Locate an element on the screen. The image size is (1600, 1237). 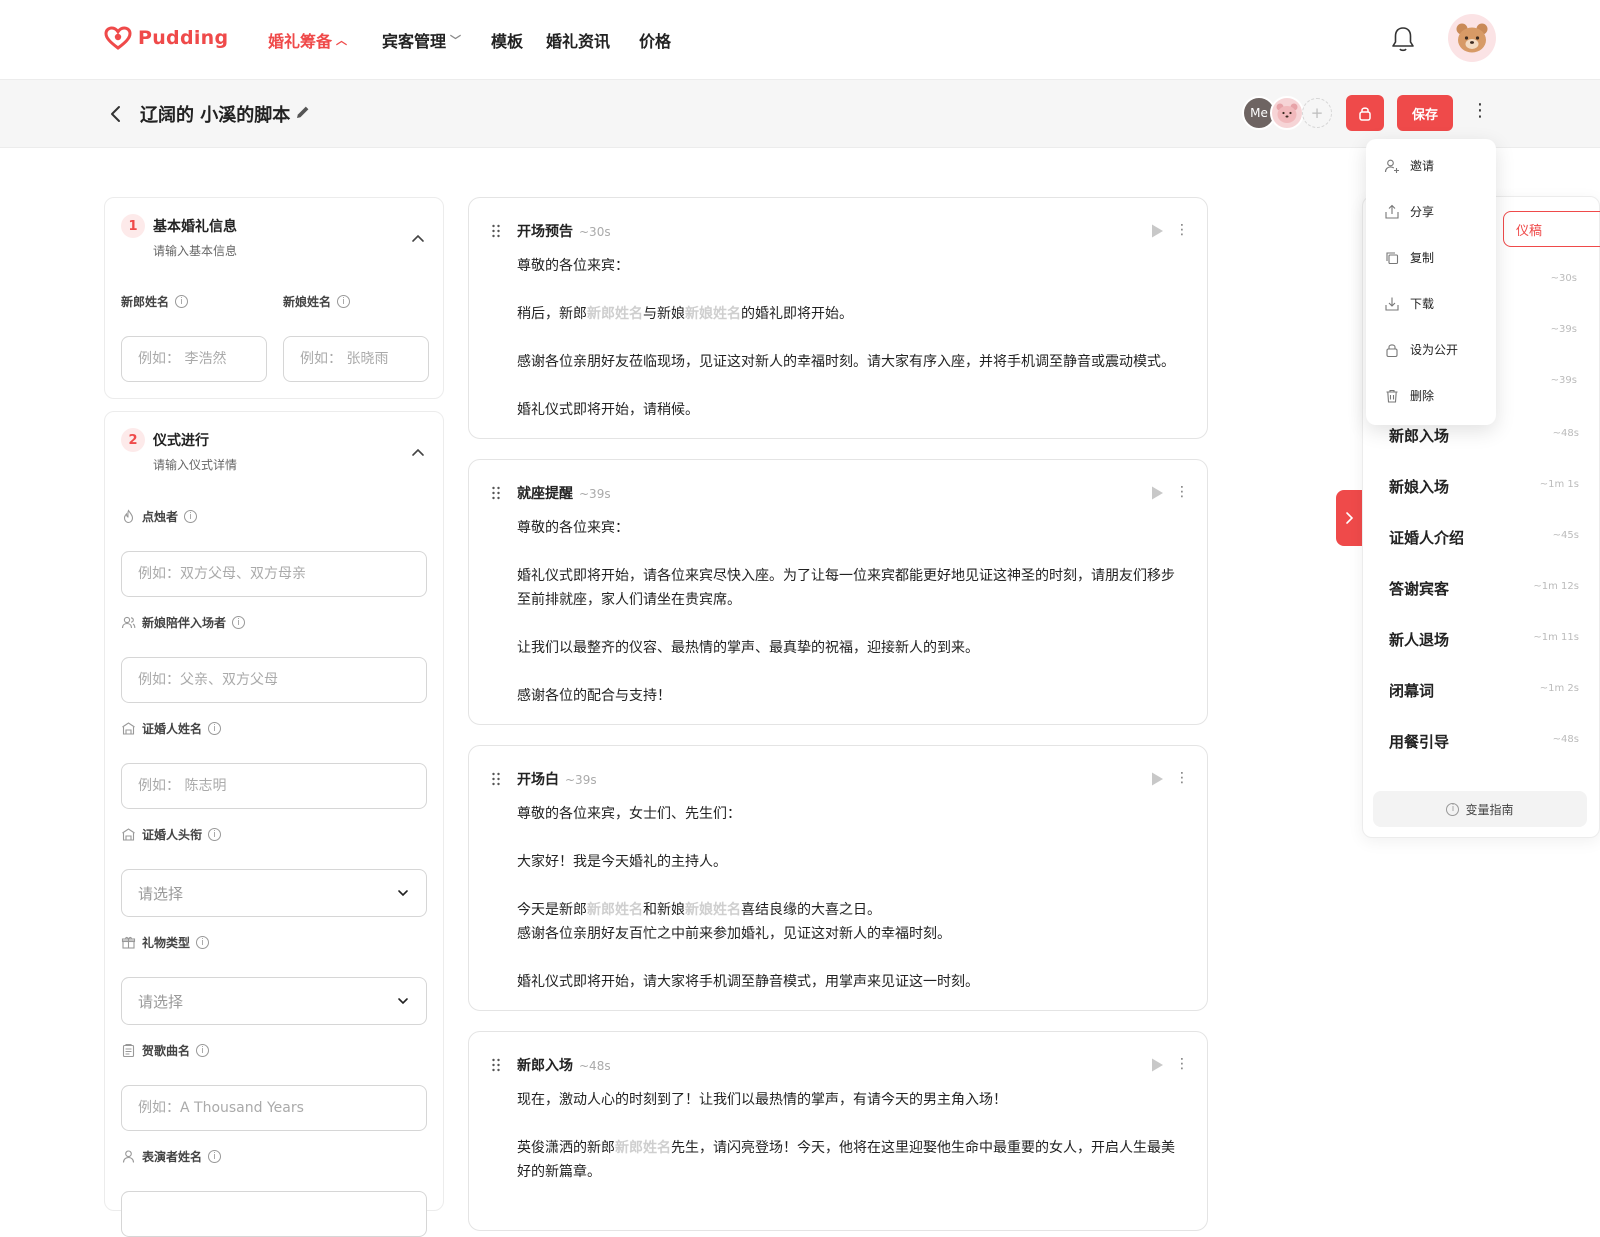
bride-name-input is located at coordinates (356, 359).